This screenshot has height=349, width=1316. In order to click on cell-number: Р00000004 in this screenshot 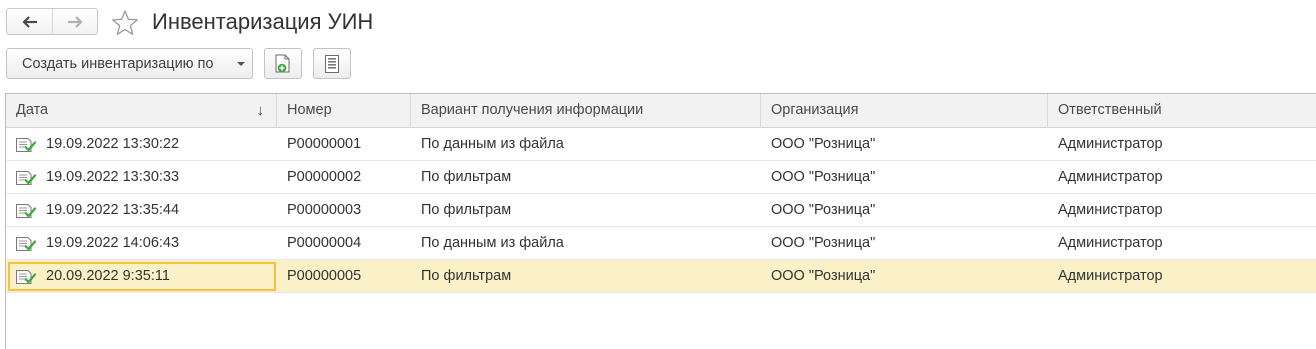, I will do `click(324, 243)`.